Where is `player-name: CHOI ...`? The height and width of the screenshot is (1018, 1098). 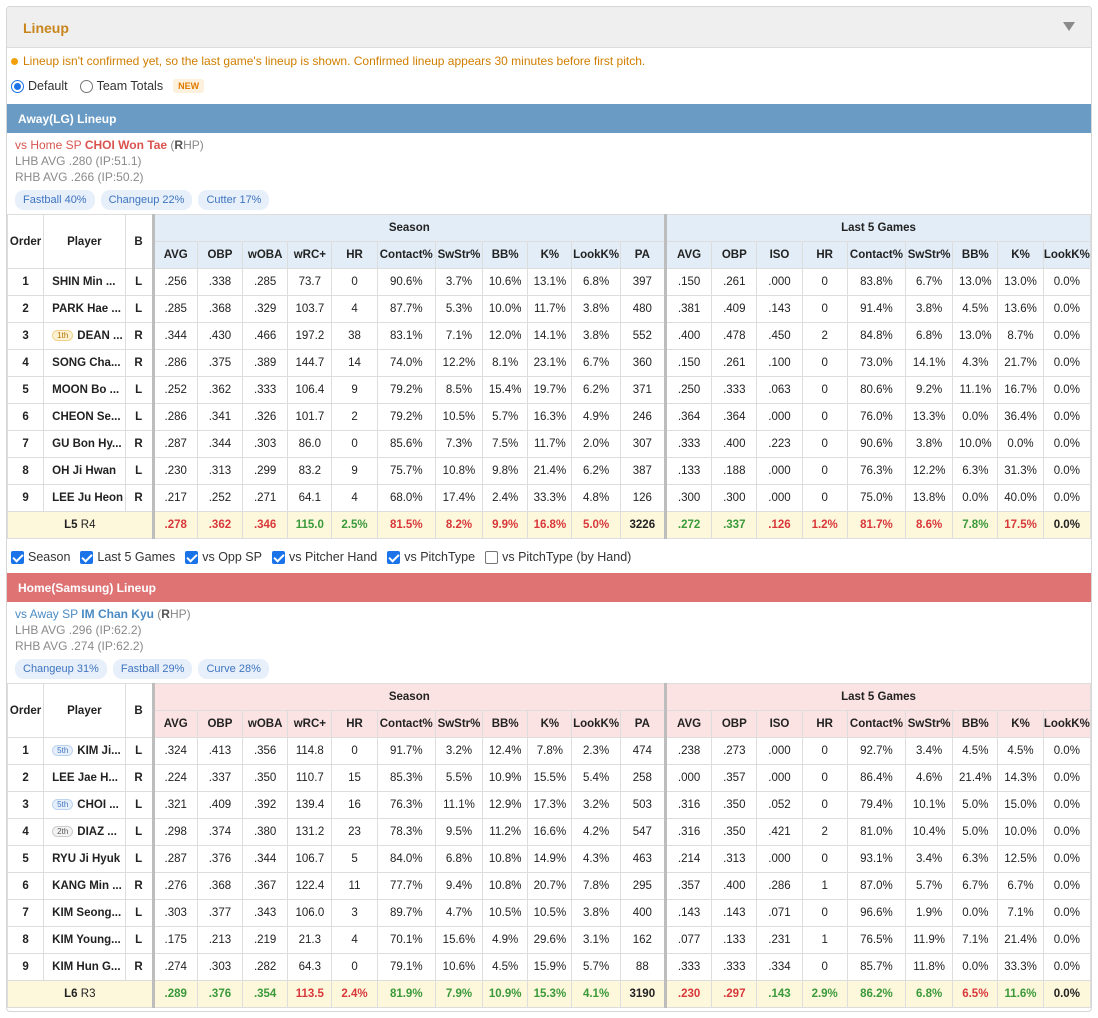
player-name: CHOI ... is located at coordinates (98, 805).